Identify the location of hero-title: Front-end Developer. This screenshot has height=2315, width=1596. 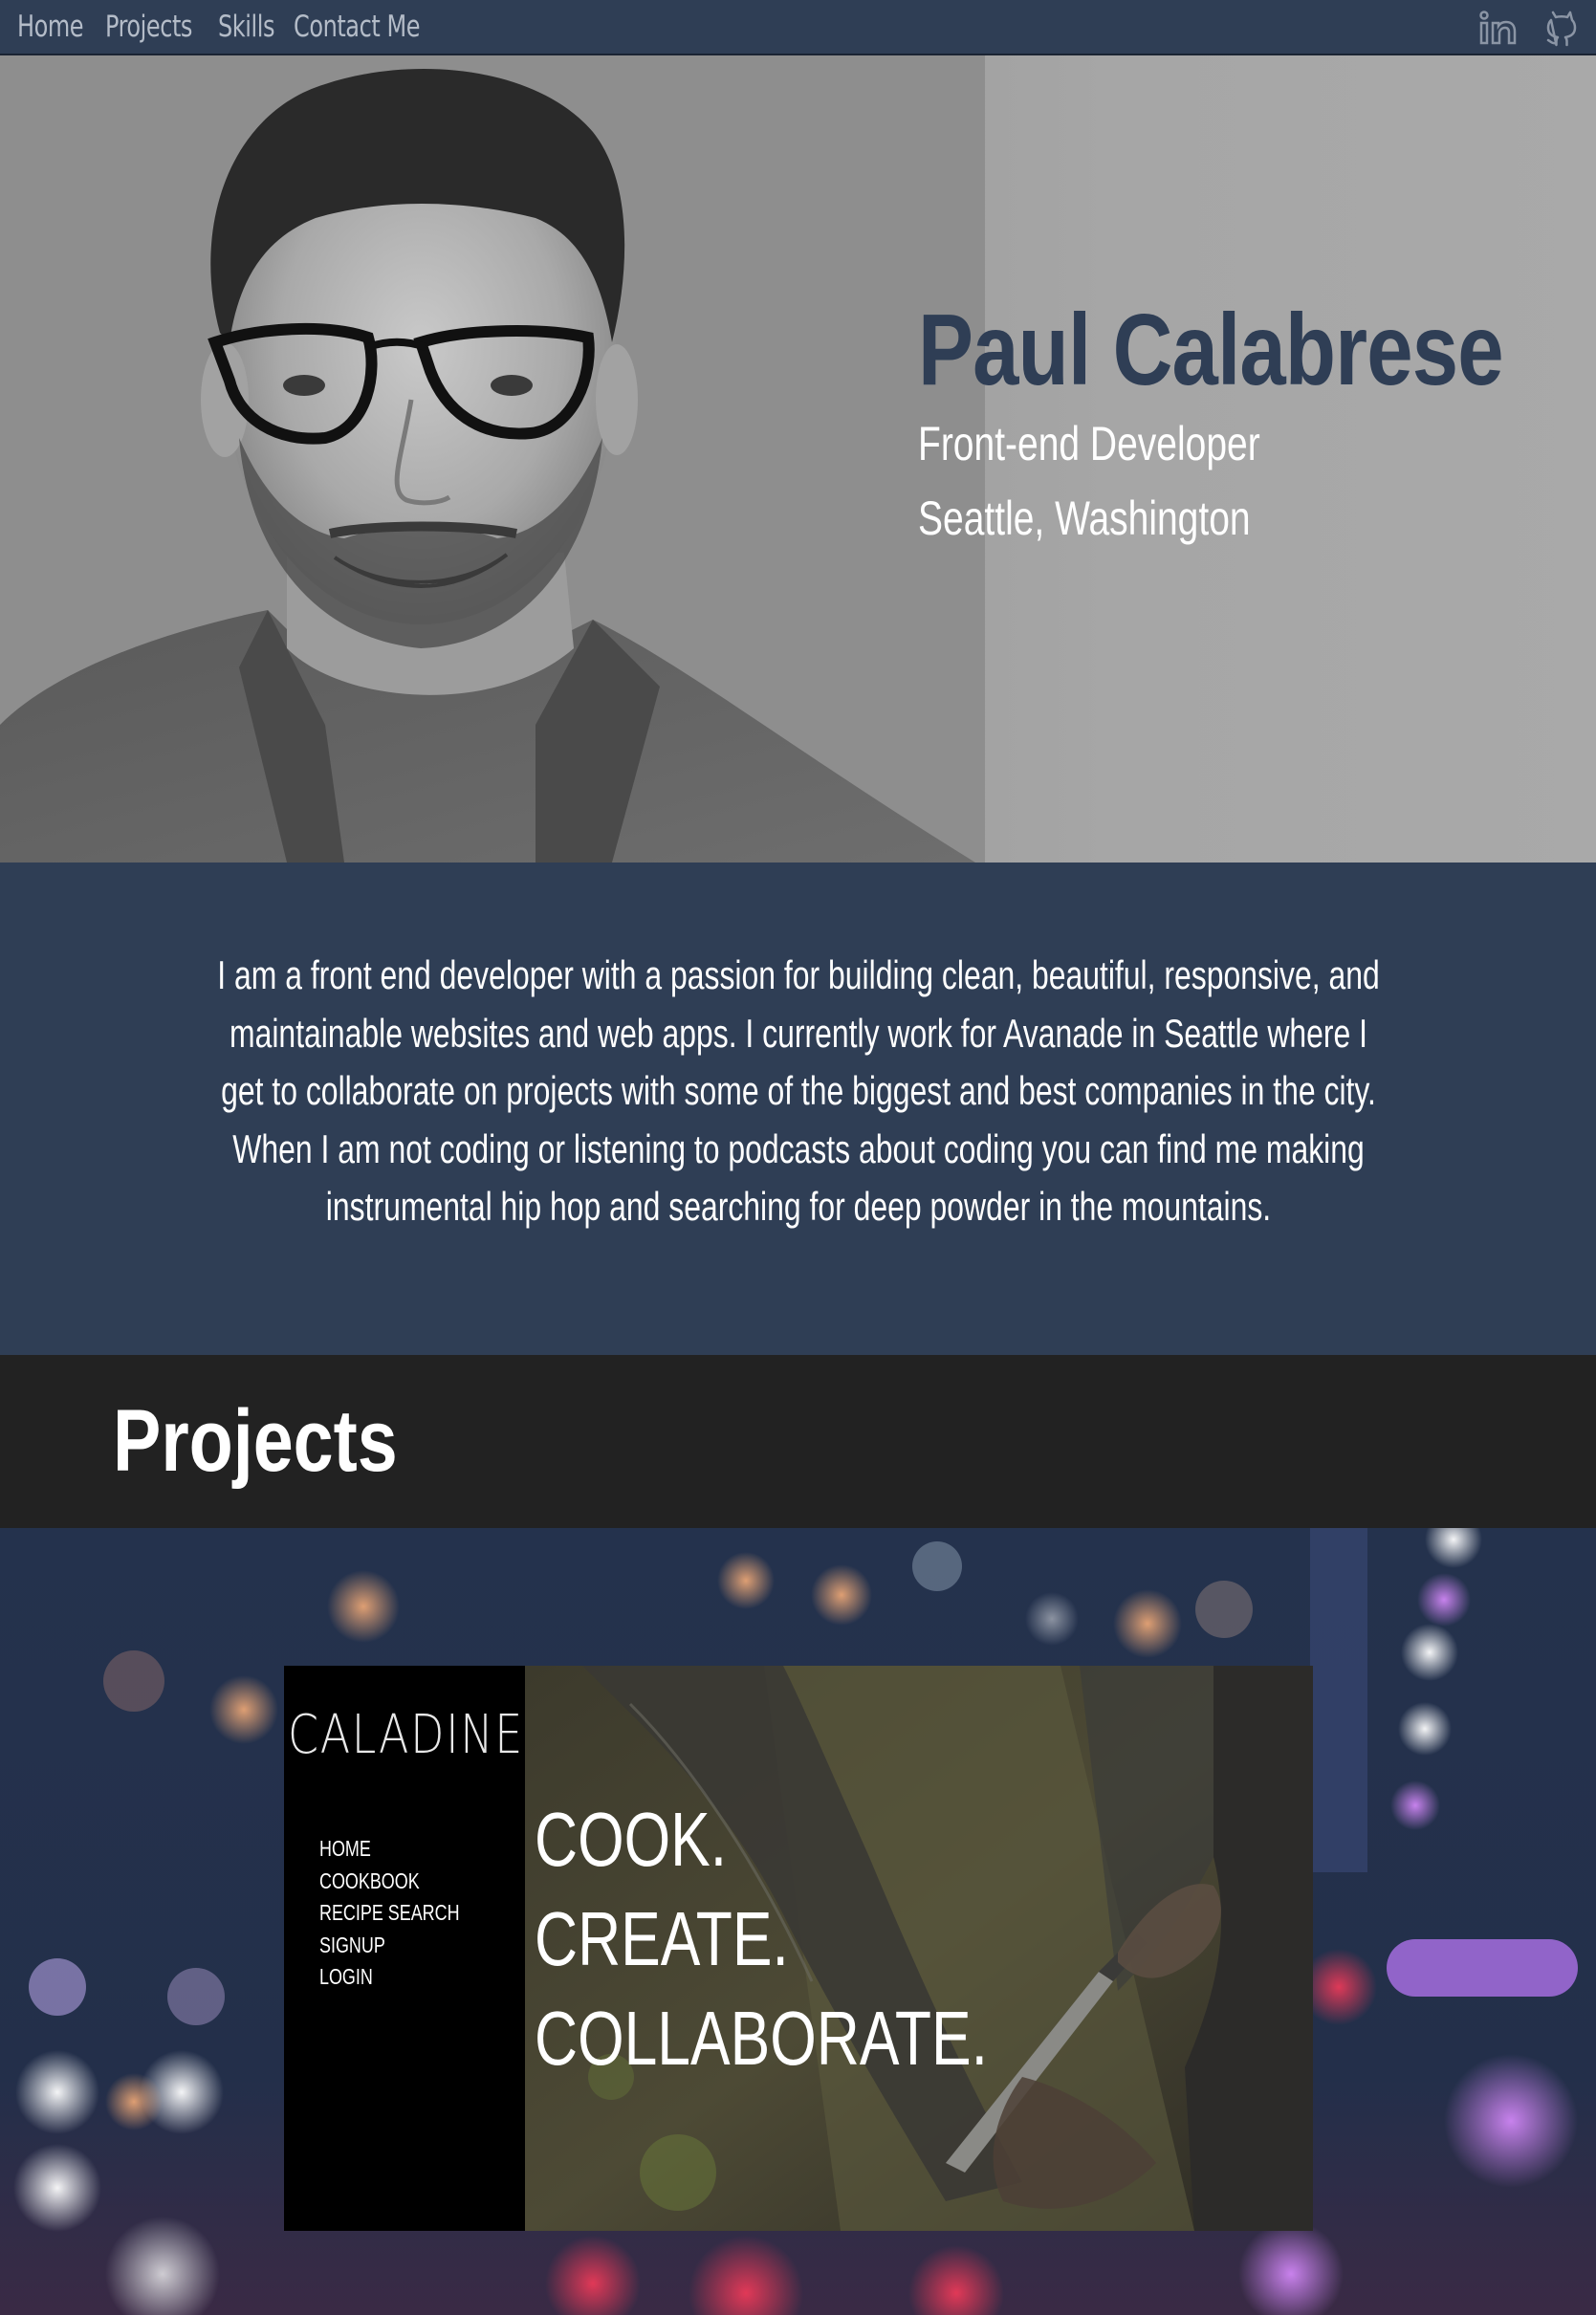
(1089, 444).